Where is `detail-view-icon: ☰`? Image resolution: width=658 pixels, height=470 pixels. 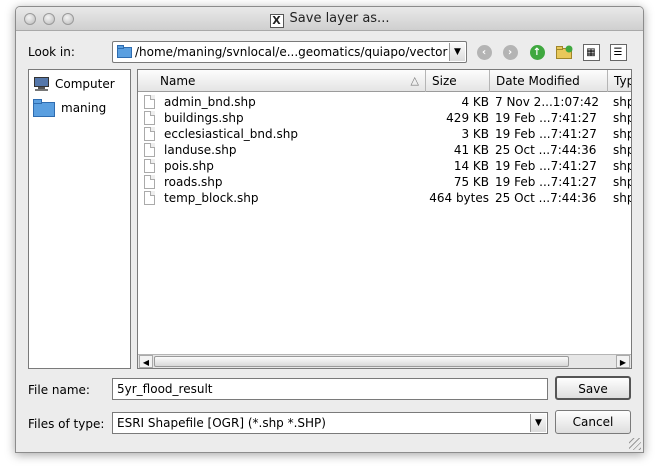 detail-view-icon: ☰ is located at coordinates (618, 52).